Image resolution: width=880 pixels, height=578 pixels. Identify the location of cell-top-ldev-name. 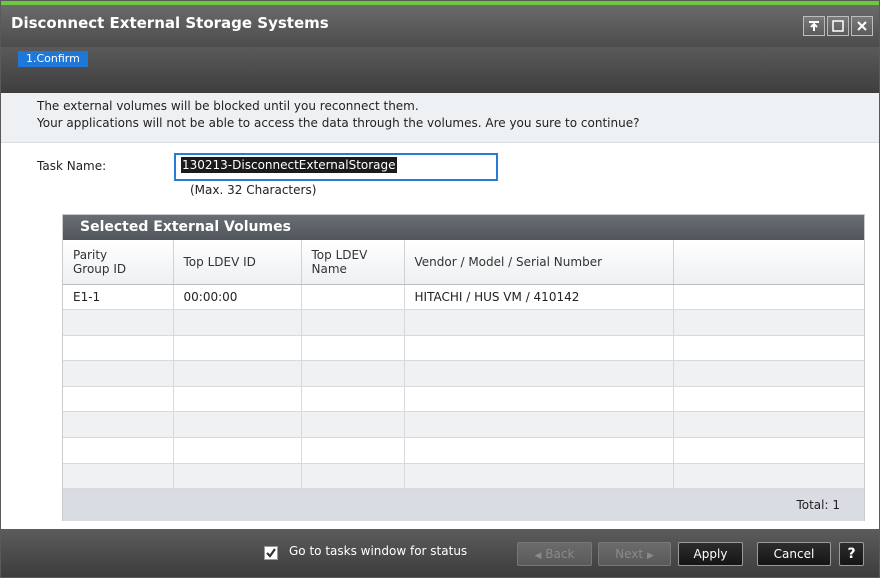
(353, 297).